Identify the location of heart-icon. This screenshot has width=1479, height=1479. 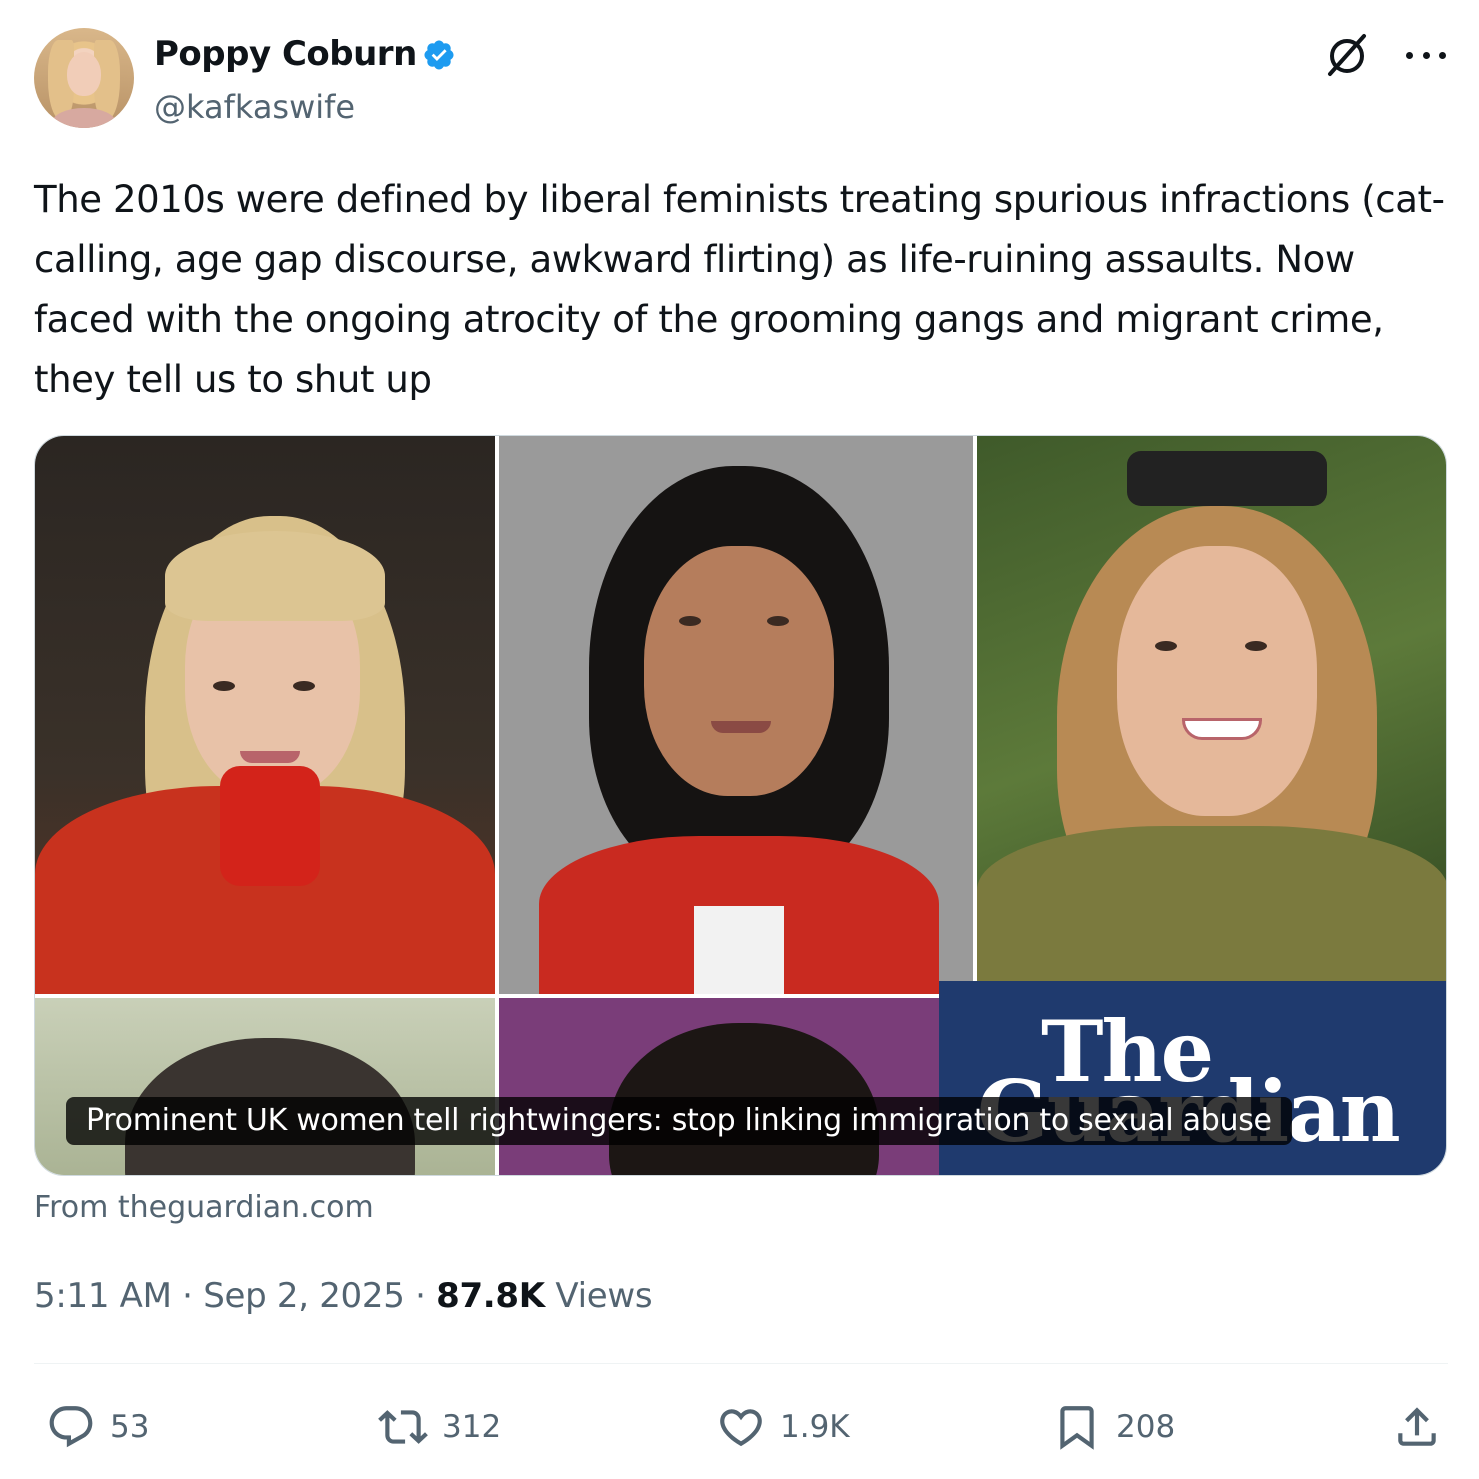
(741, 1428).